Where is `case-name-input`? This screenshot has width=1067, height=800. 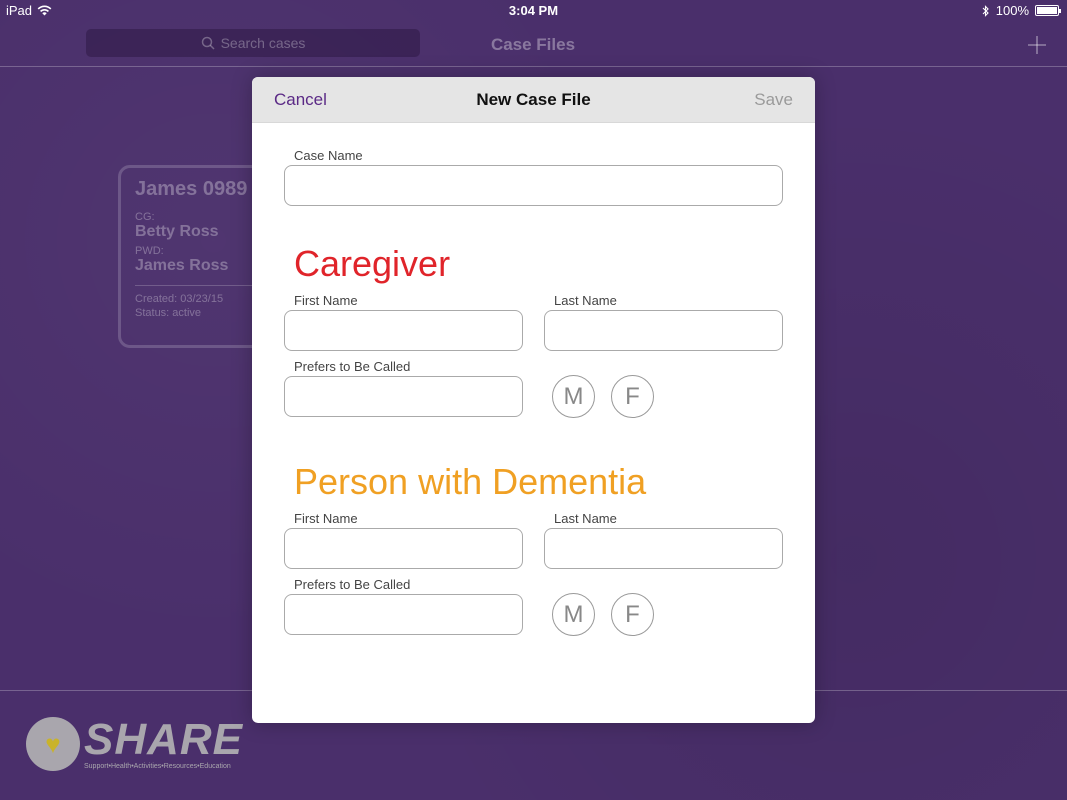
case-name-input is located at coordinates (533, 185).